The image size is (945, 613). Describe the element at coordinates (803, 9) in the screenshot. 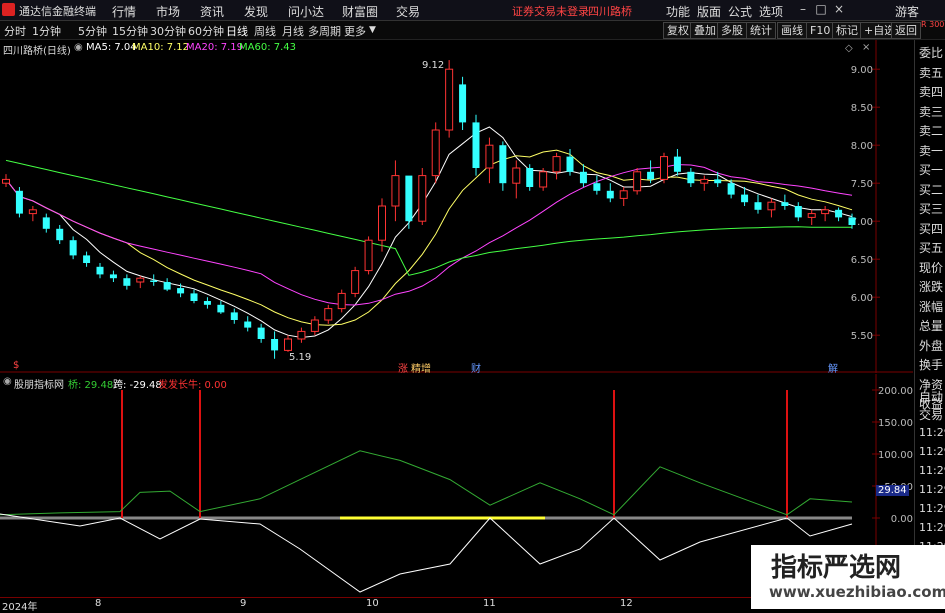

I see `minimize-icon: –` at that location.